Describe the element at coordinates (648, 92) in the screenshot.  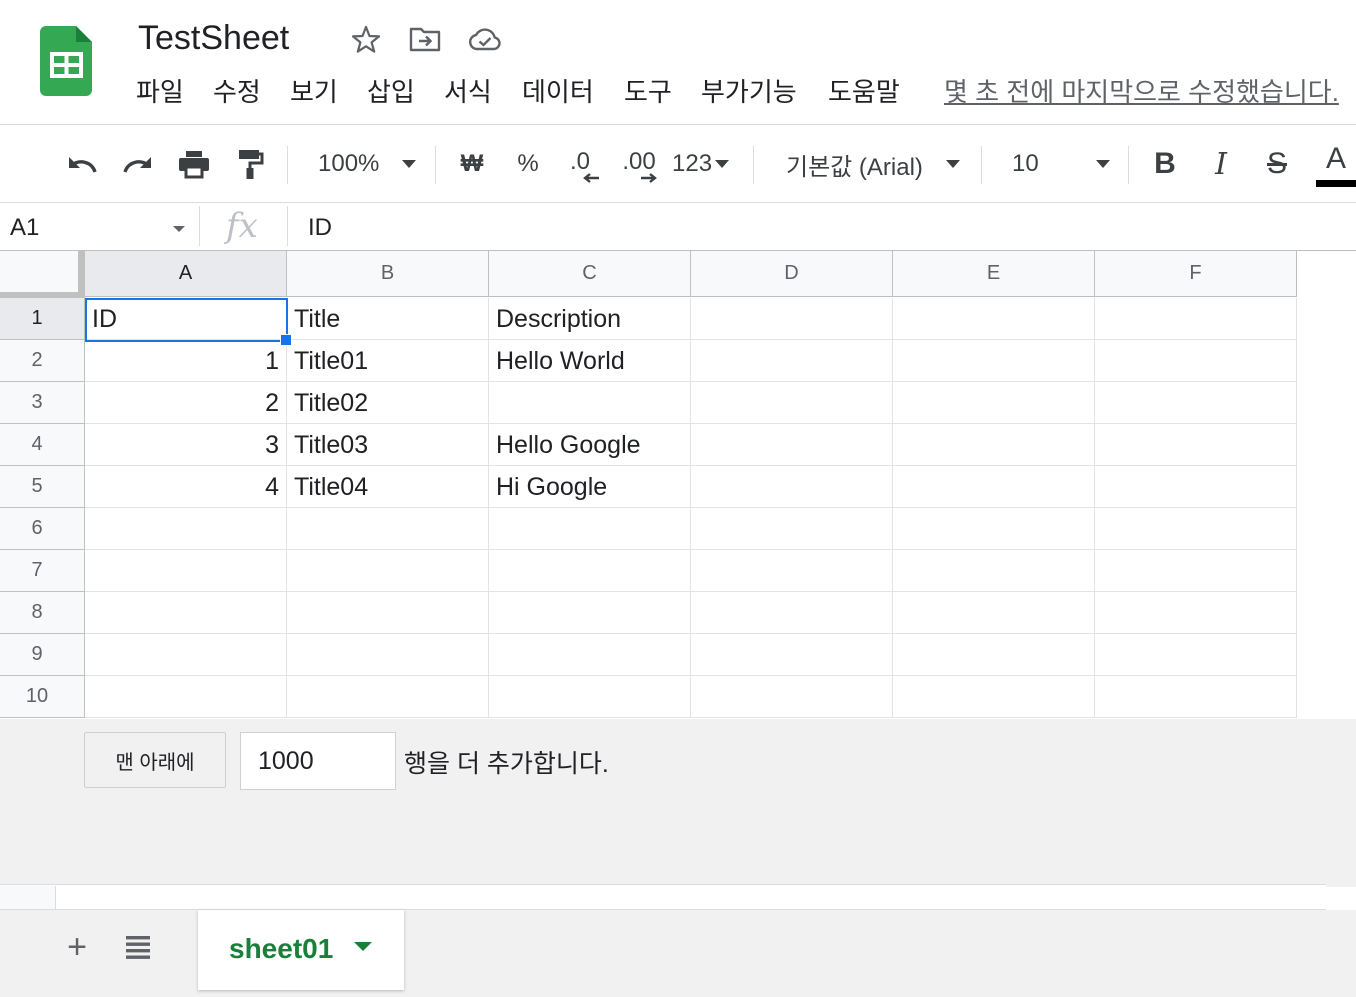
I see `menu-tools: 도구` at that location.